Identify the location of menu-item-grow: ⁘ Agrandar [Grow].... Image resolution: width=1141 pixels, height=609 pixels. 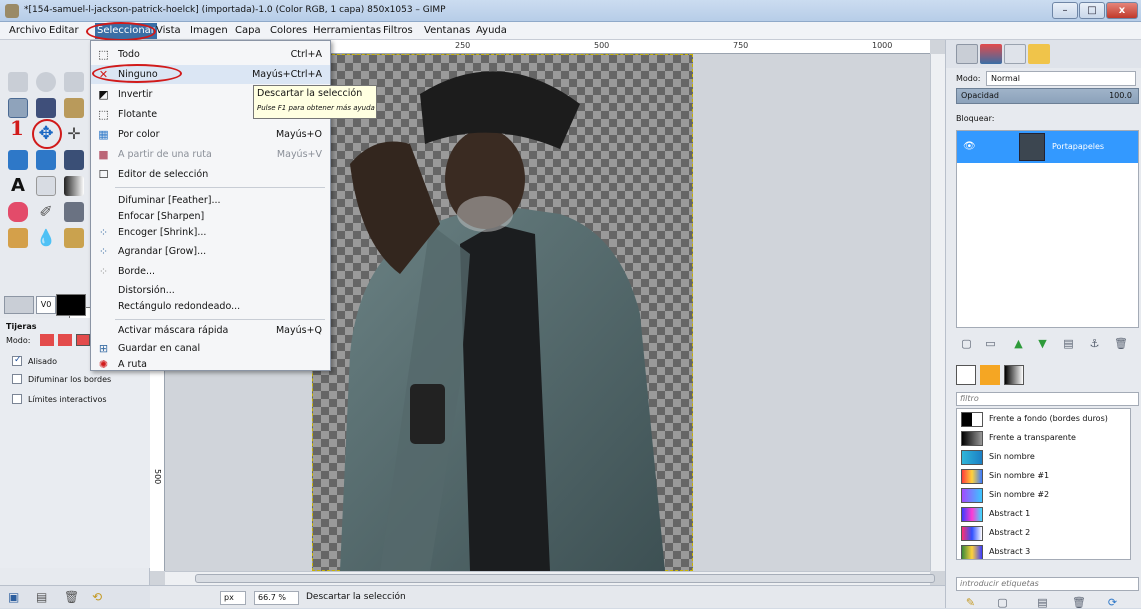
(210, 251).